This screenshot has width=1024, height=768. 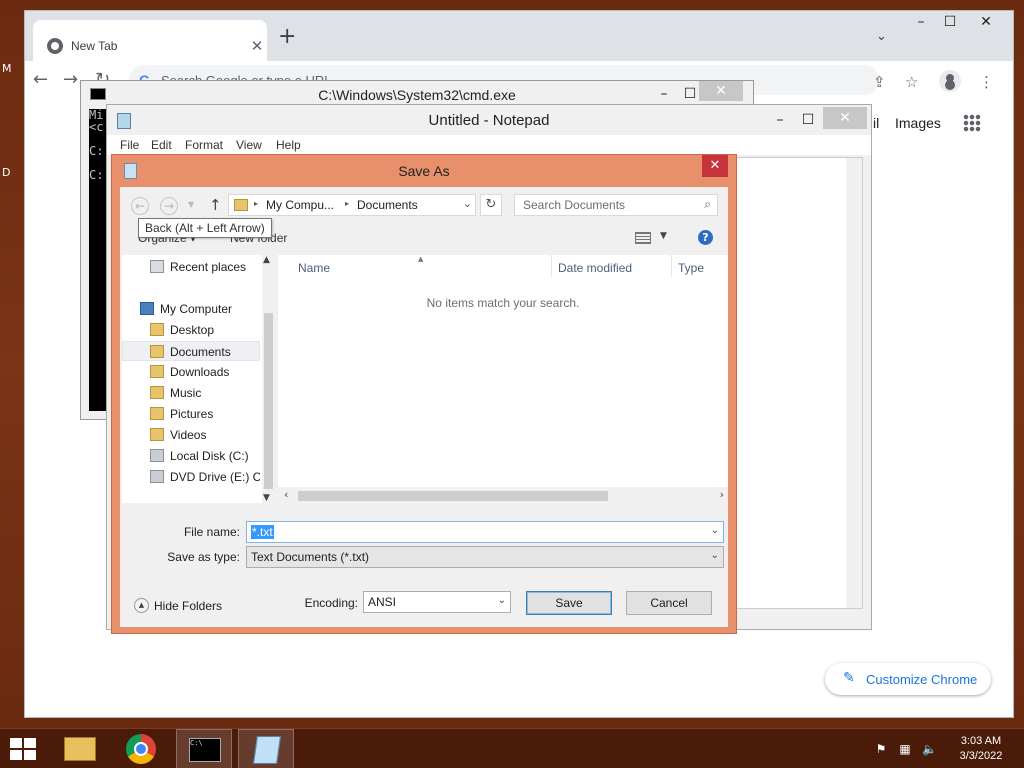 What do you see at coordinates (437, 602) in the screenshot?
I see `encoding-select: ANSI ⌄` at bounding box center [437, 602].